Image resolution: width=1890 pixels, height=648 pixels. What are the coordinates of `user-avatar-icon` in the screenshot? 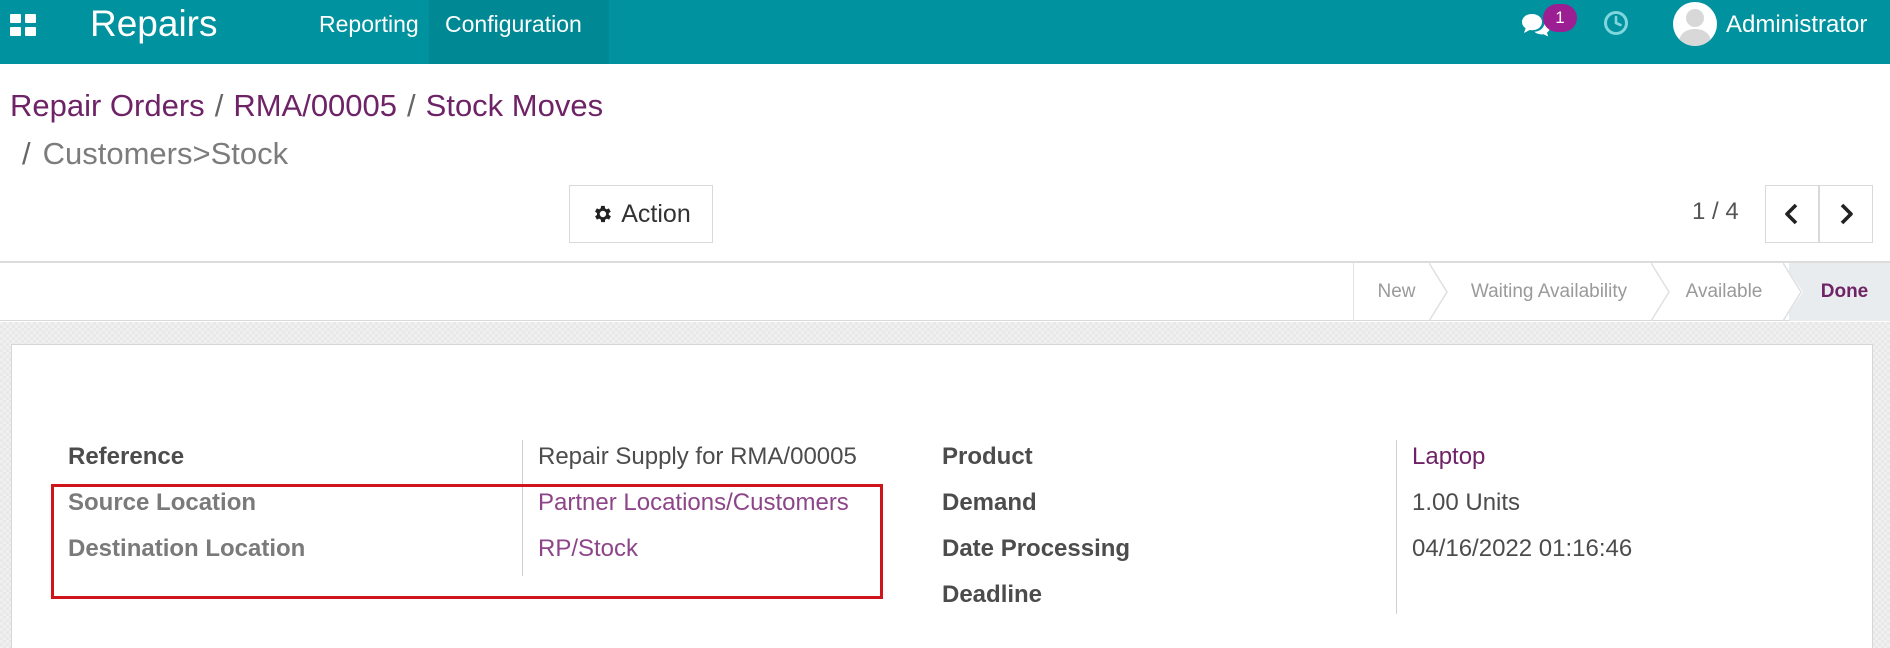 It's located at (1695, 24).